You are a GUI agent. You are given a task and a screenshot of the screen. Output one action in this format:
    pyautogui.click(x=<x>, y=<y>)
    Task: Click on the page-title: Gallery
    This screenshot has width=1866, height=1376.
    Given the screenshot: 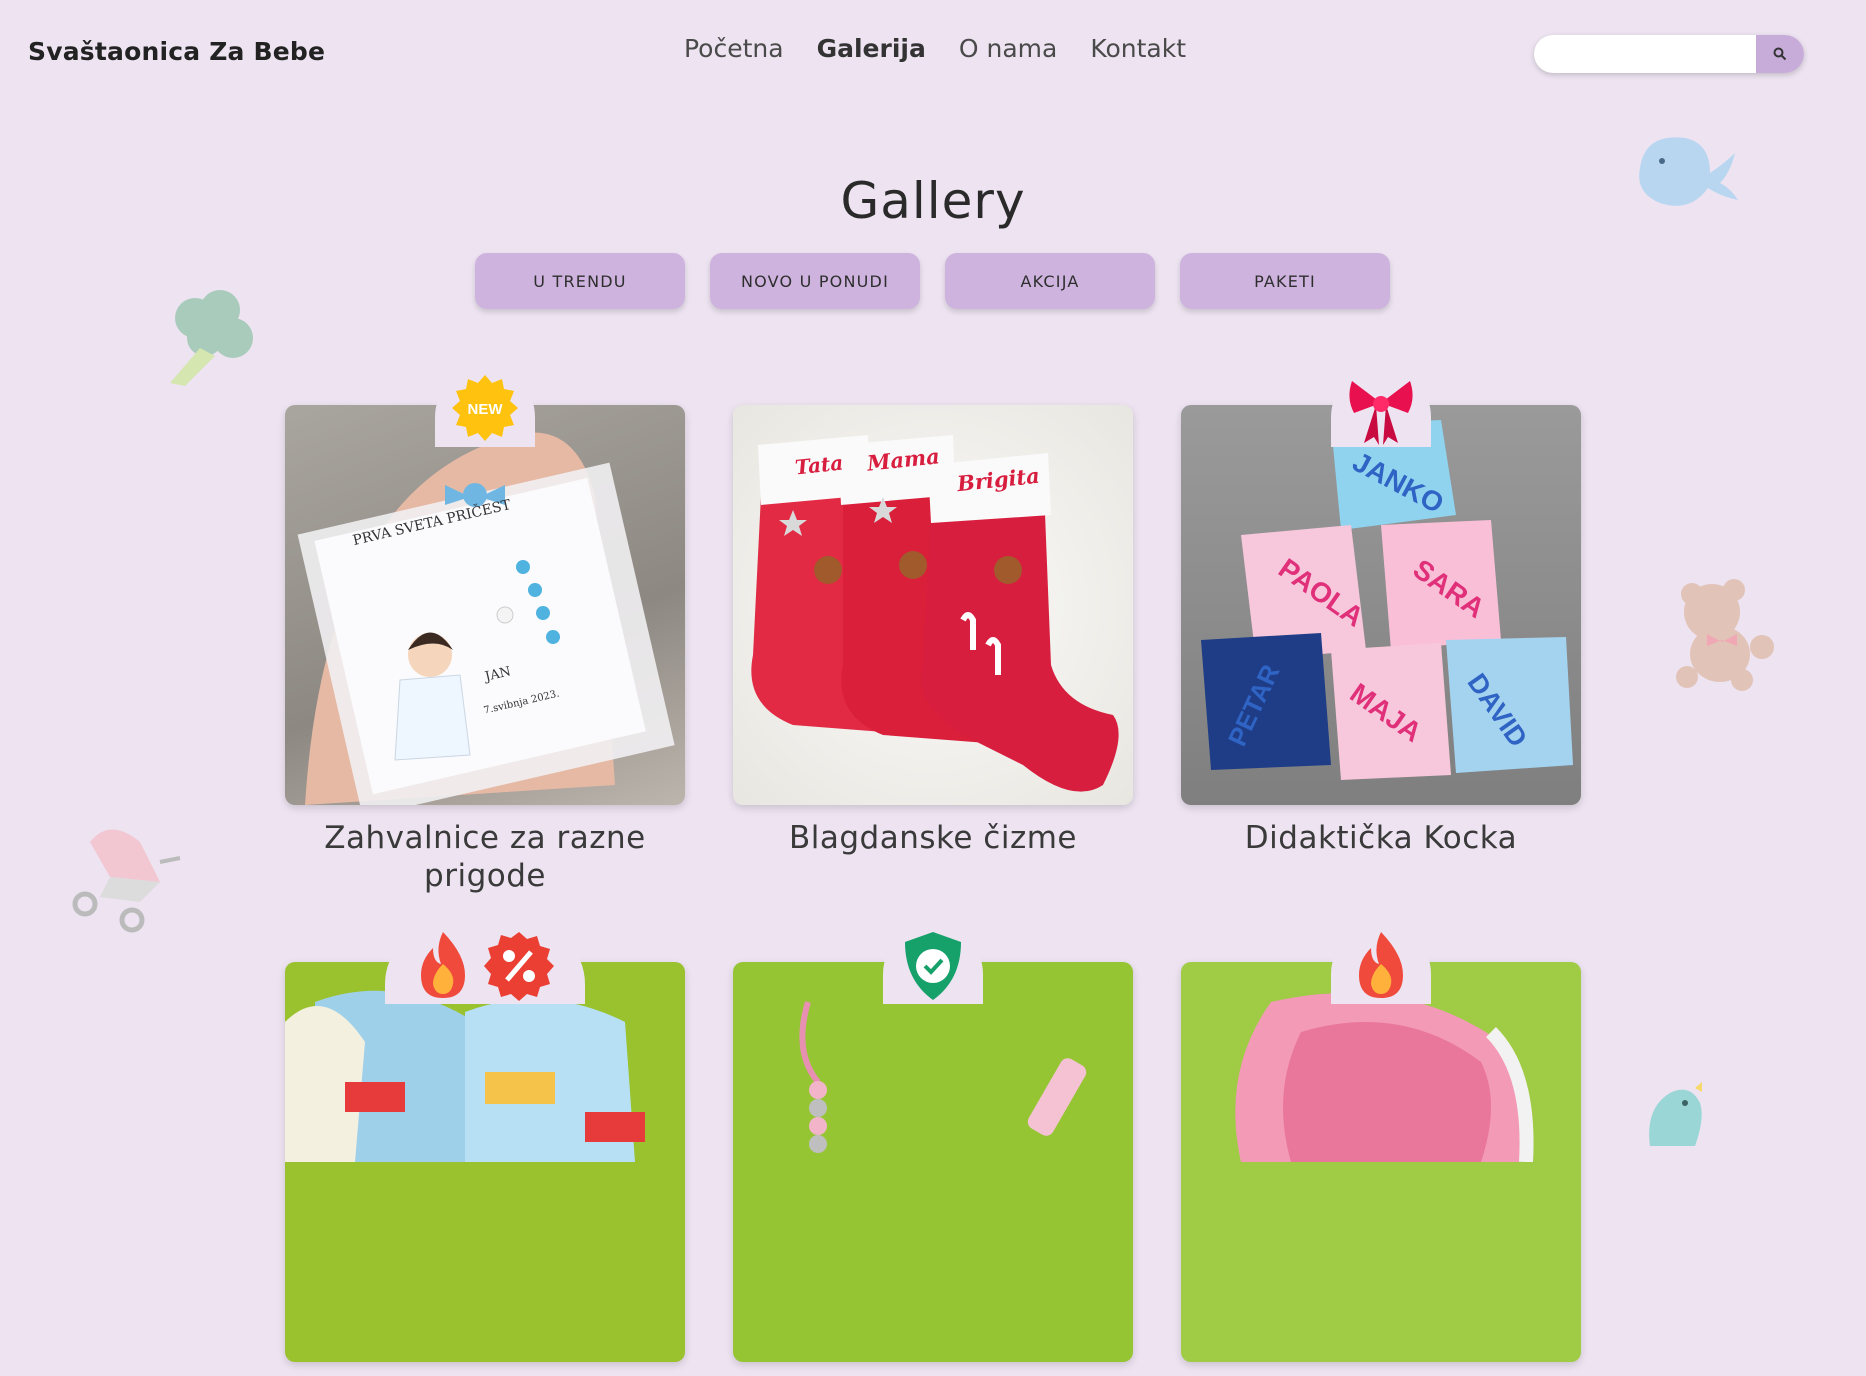 What is the action you would take?
    pyautogui.click(x=933, y=200)
    